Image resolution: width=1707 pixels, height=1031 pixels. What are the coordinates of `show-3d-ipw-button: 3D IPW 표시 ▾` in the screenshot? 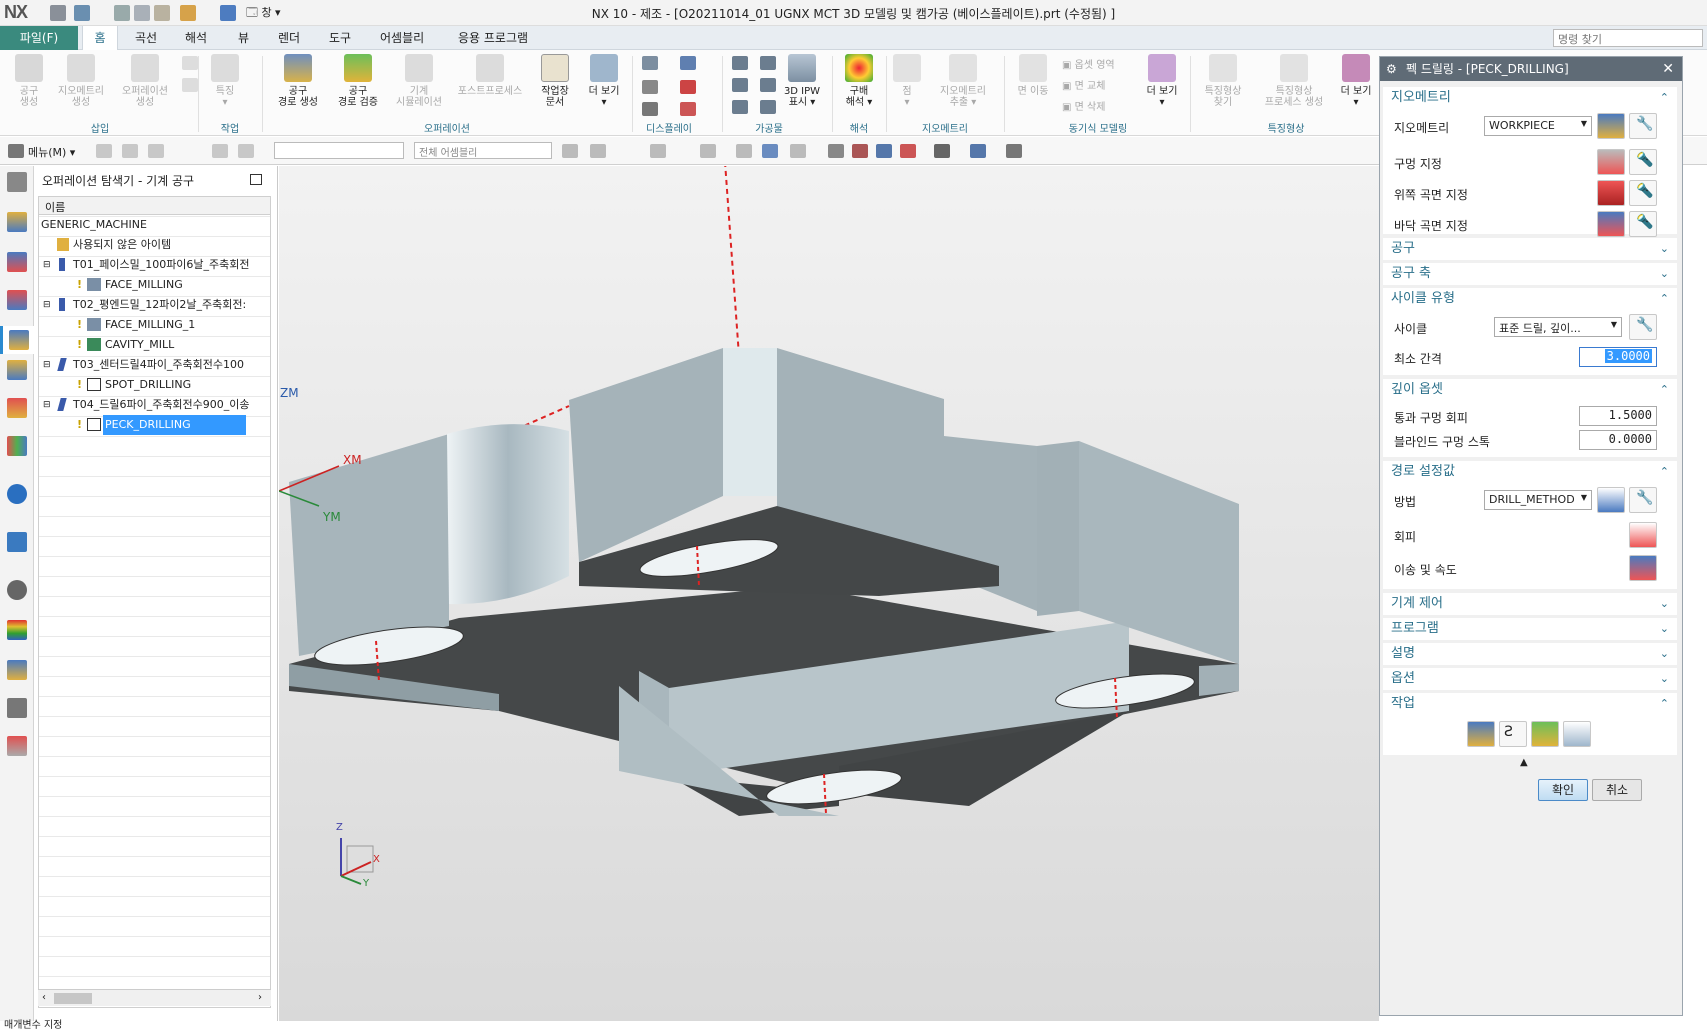 It's located at (802, 87).